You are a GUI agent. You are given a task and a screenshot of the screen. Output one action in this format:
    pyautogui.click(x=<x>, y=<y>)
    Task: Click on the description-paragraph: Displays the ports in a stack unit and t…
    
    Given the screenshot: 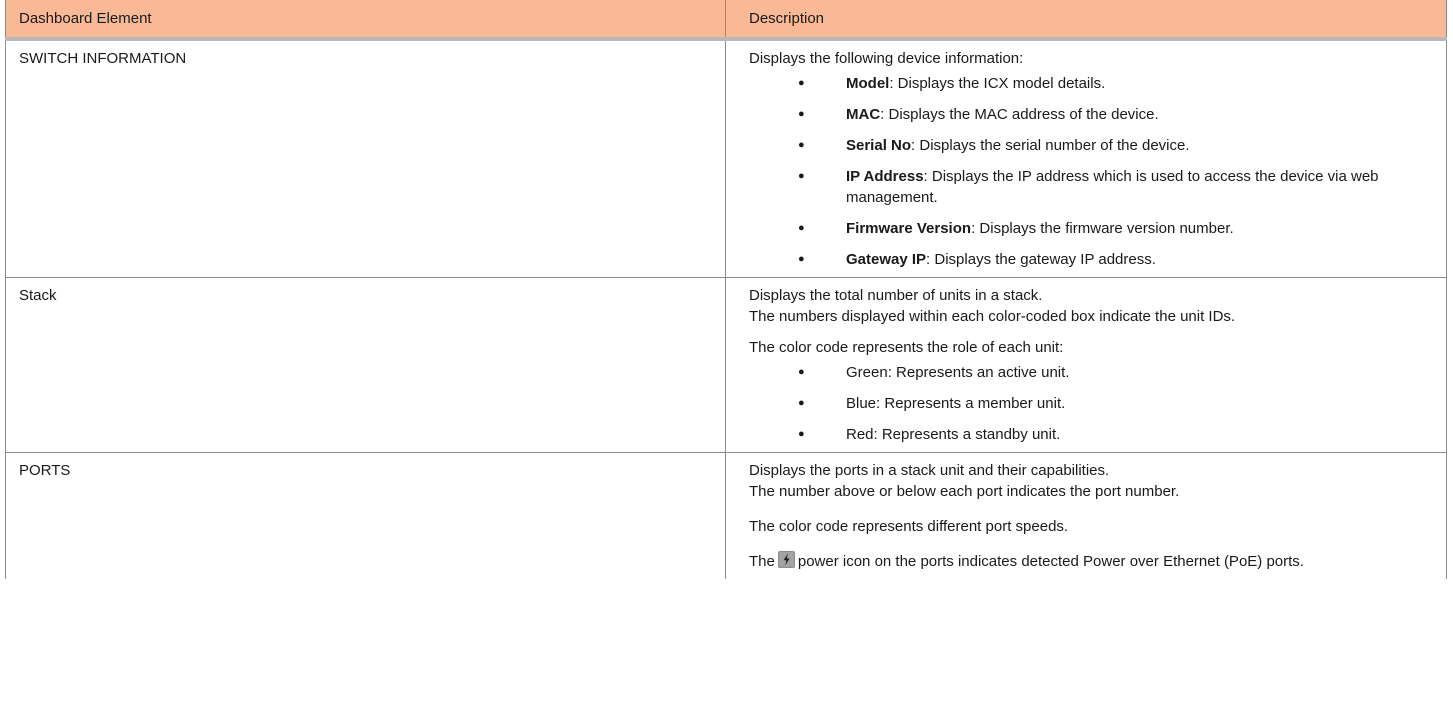 What is the action you would take?
    pyautogui.click(x=1092, y=481)
    